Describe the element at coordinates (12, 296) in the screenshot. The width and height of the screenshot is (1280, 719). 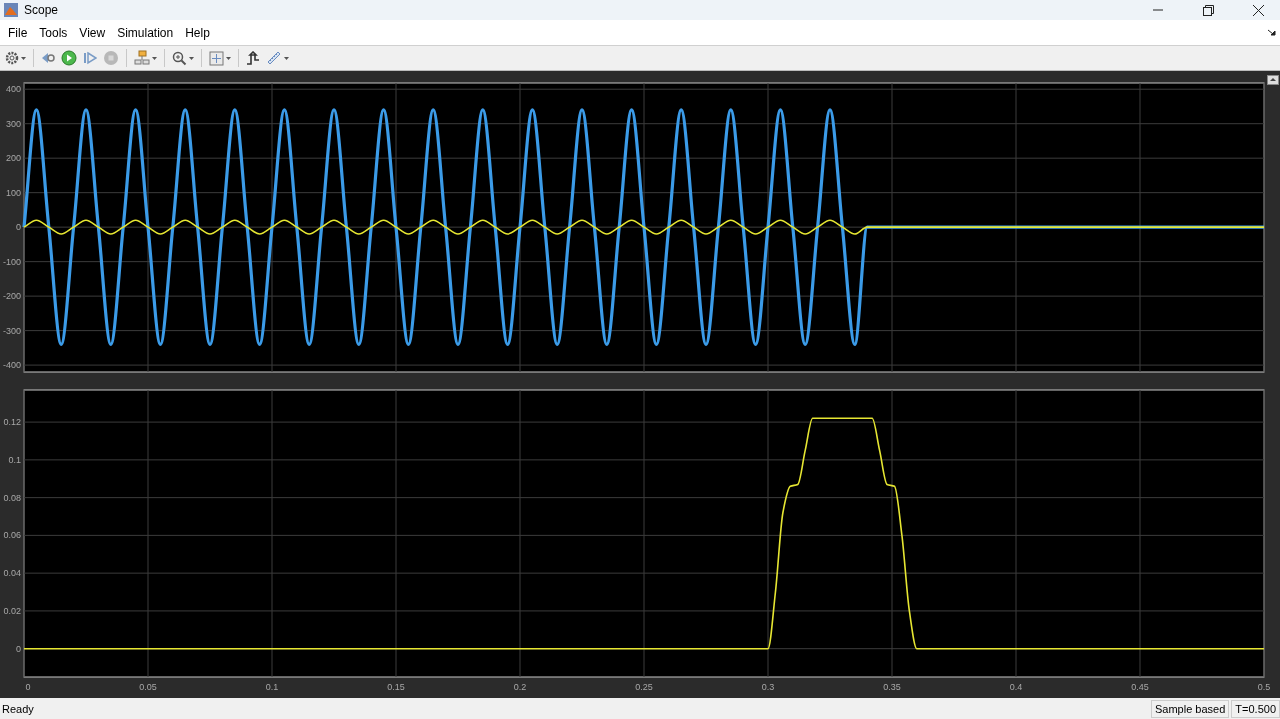
I see `axis-tick-label: -200` at that location.